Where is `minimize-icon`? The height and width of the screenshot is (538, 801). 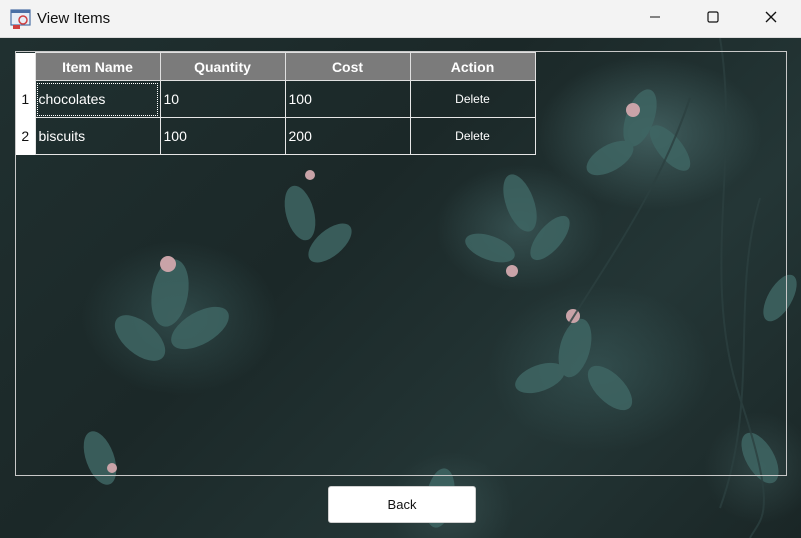 minimize-icon is located at coordinates (655, 19).